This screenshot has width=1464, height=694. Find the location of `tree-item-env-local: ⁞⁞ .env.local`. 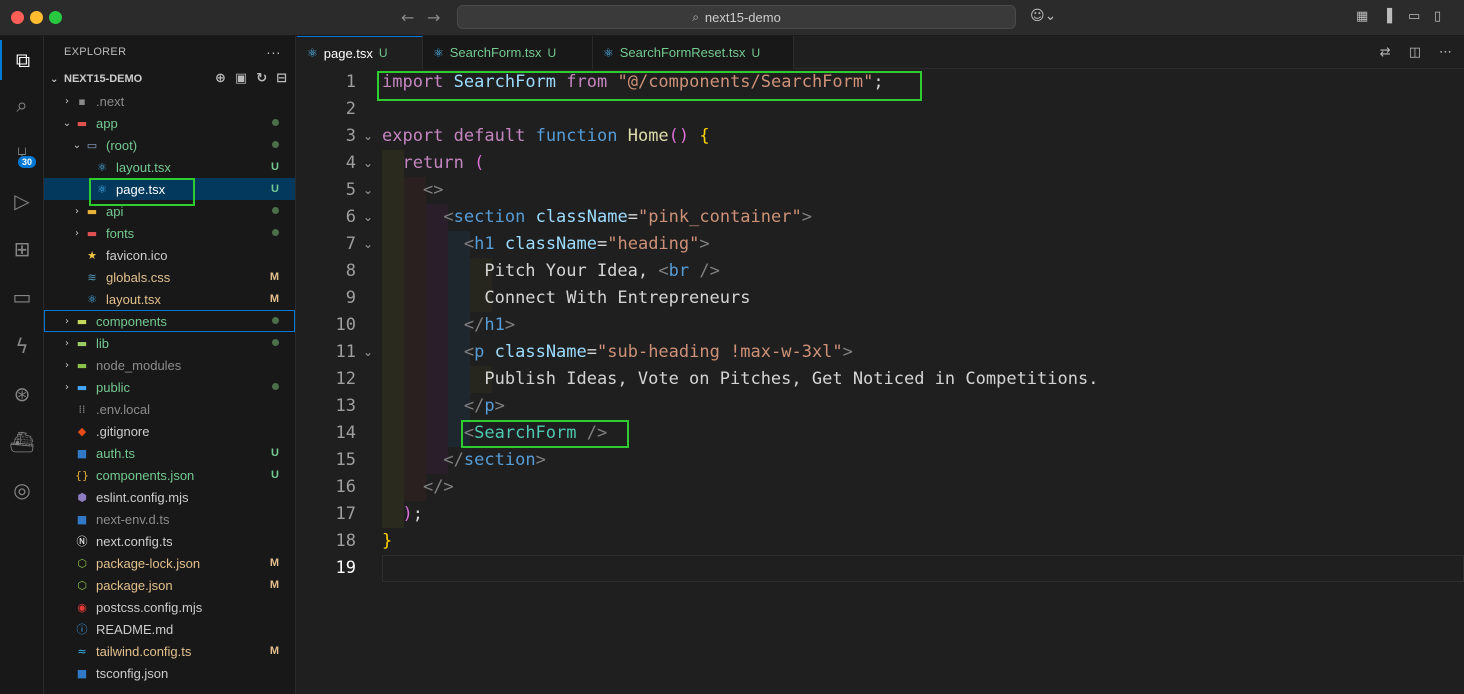

tree-item-env-local: ⁞⁞ .env.local is located at coordinates (169, 409).